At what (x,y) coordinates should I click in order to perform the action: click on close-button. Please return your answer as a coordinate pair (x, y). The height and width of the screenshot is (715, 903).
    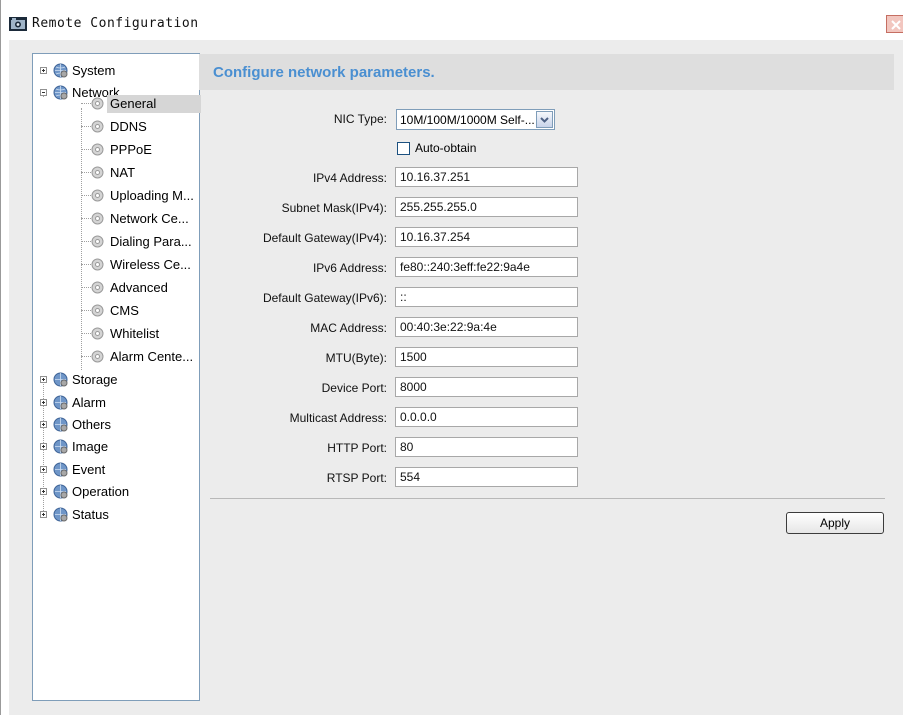
    Looking at the image, I should click on (894, 24).